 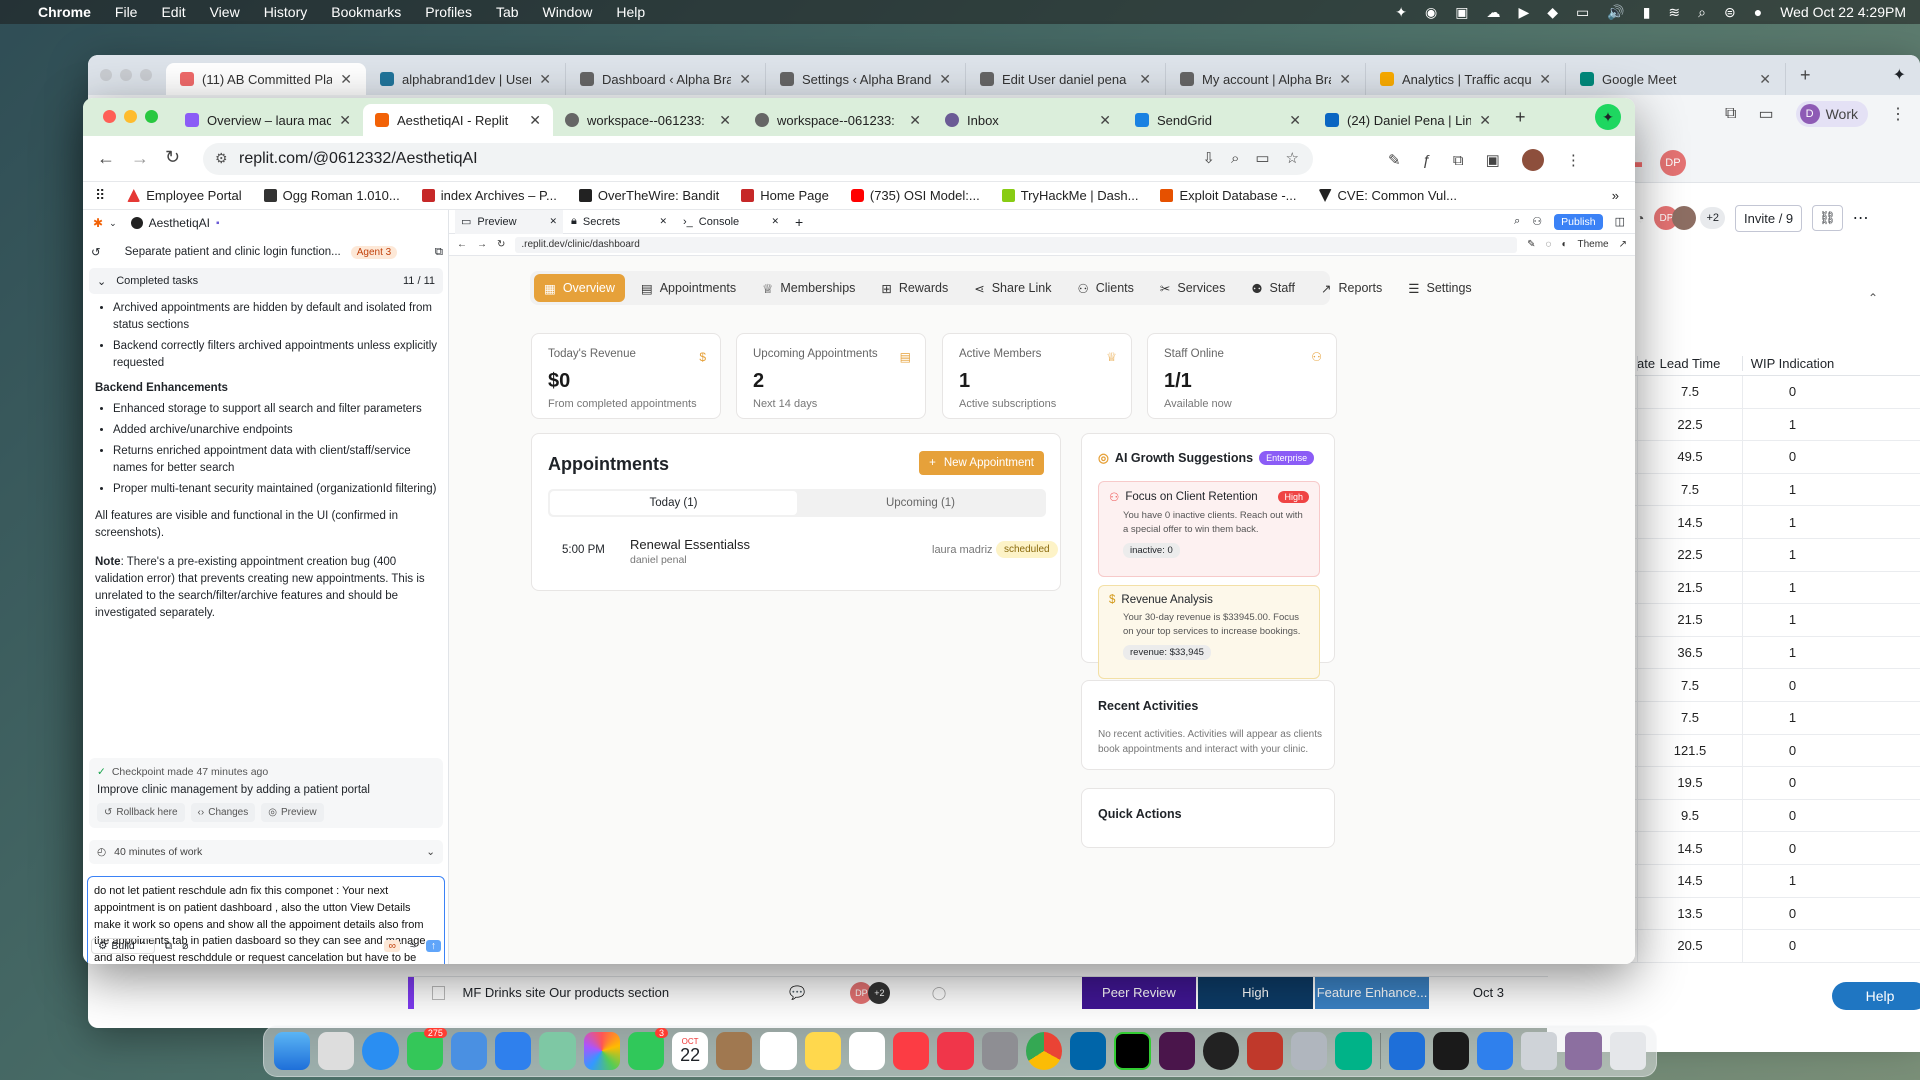 I want to click on front-tab-3: workspace--061233: ✕, so click(x=648, y=120).